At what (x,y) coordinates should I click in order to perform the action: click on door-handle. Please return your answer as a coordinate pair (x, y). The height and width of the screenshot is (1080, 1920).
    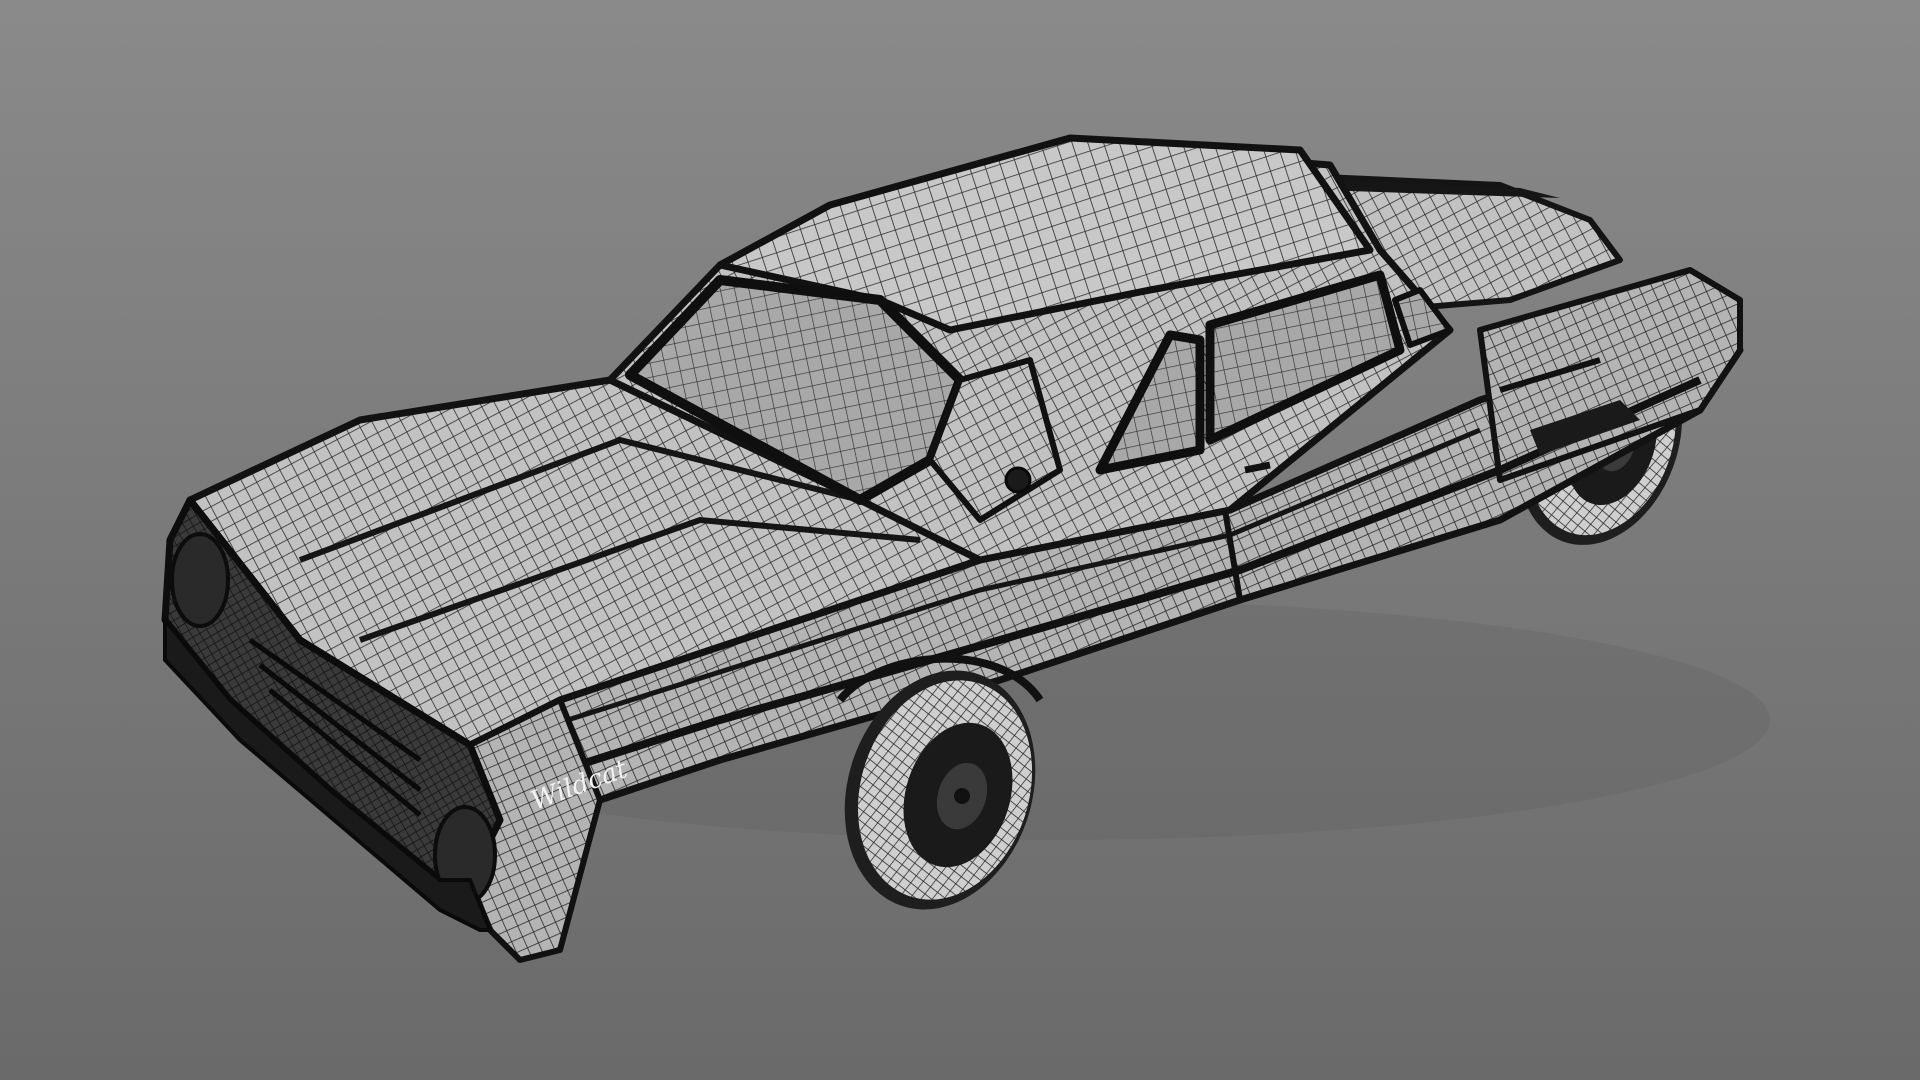
    Looking at the image, I should click on (1257, 467).